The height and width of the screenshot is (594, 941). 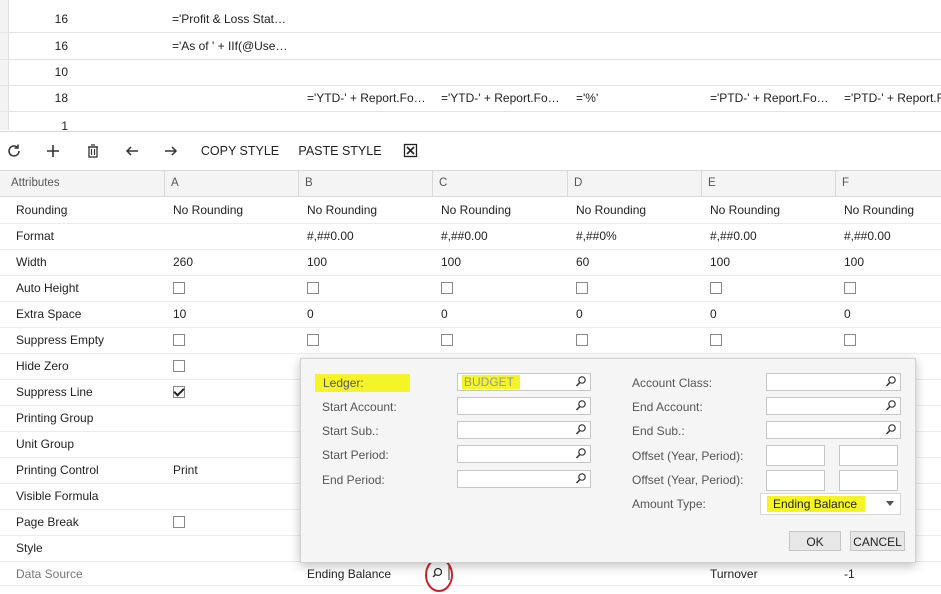 I want to click on end-account-field, so click(x=833, y=406).